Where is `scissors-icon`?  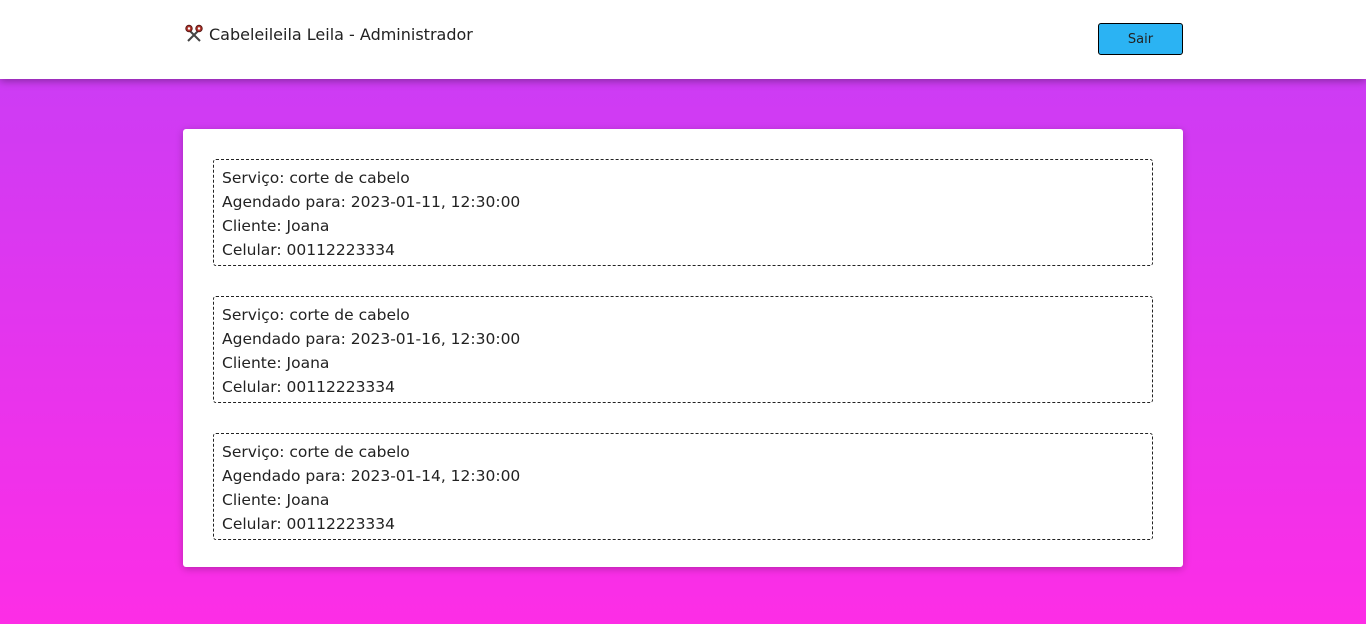
scissors-icon is located at coordinates (194, 34).